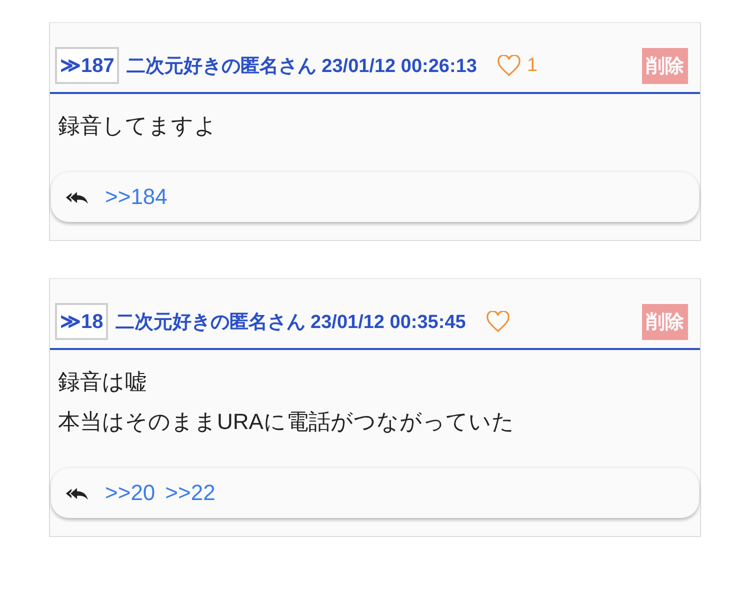  I want to click on post-number-link: ≫187, so click(87, 65).